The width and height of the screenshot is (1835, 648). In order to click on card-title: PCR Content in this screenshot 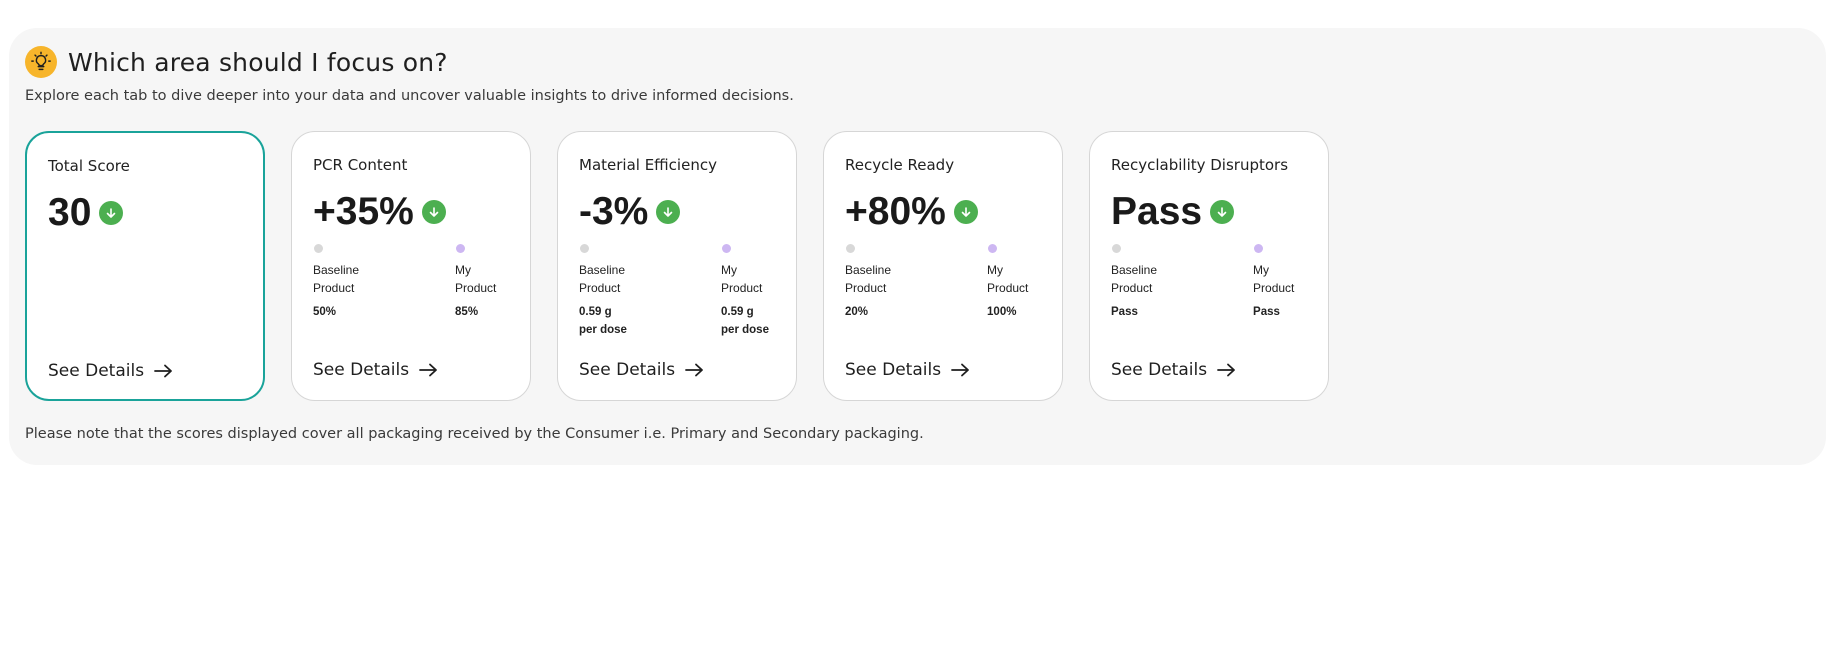, I will do `click(360, 165)`.